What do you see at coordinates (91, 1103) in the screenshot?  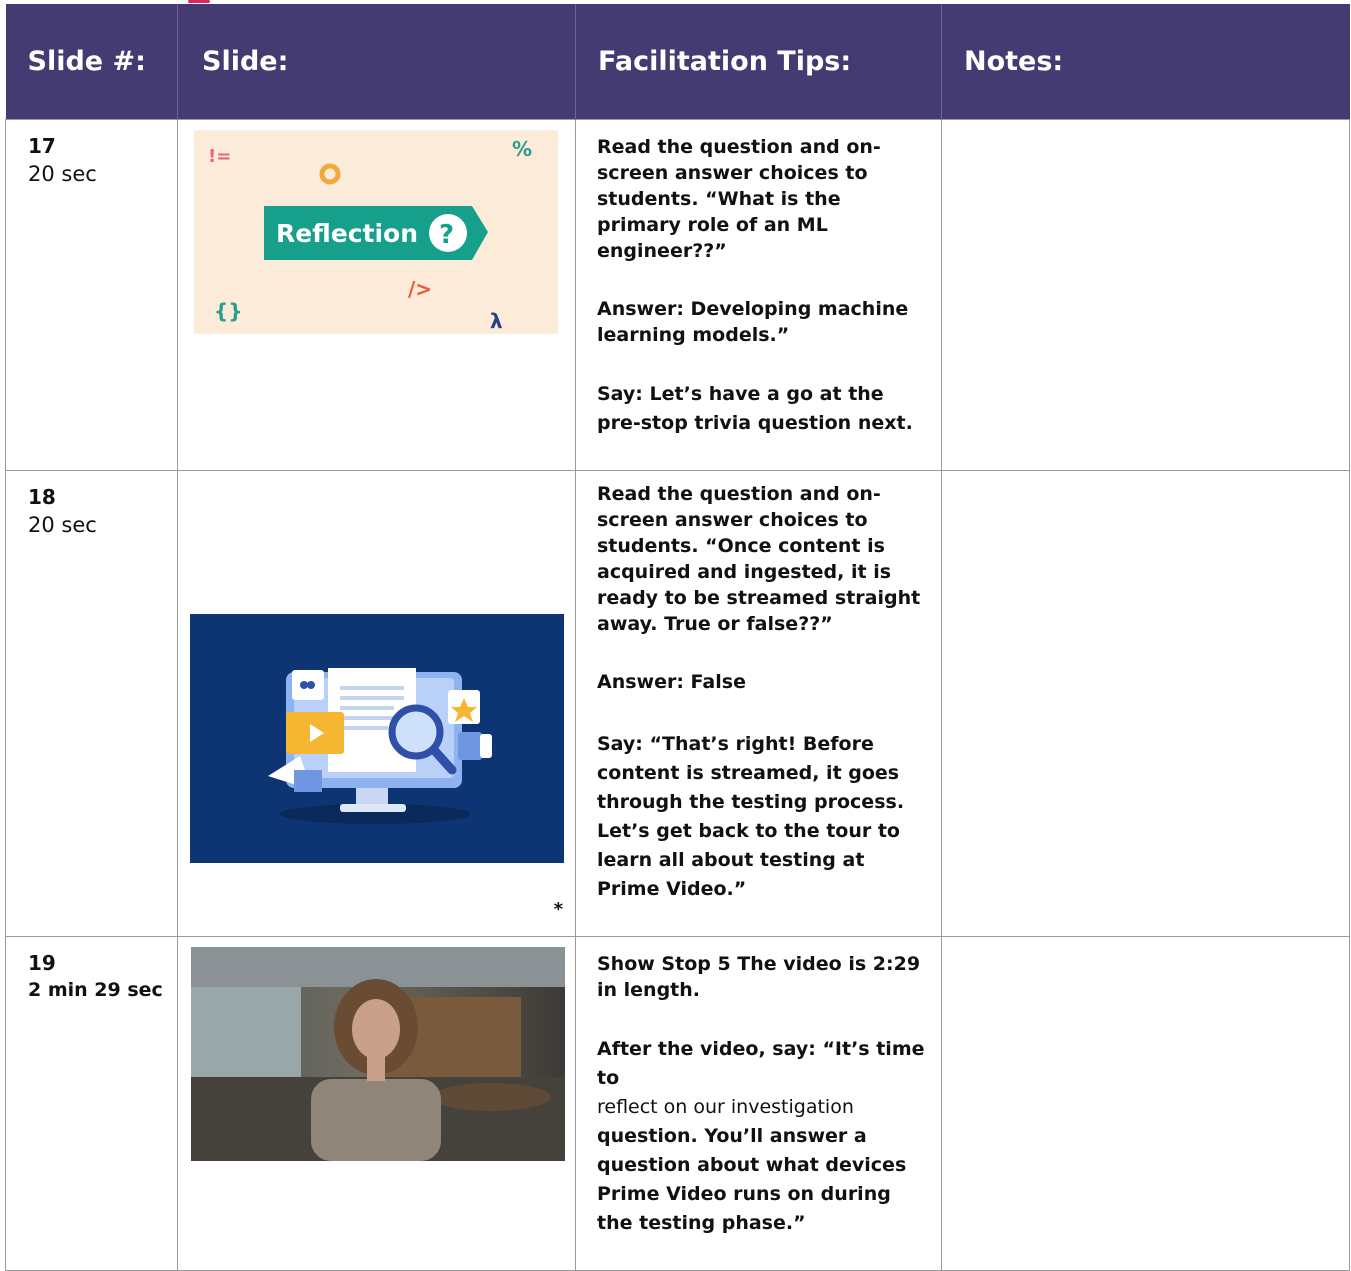 I see `slide-number-cell: 19 2 min 29 sec` at bounding box center [91, 1103].